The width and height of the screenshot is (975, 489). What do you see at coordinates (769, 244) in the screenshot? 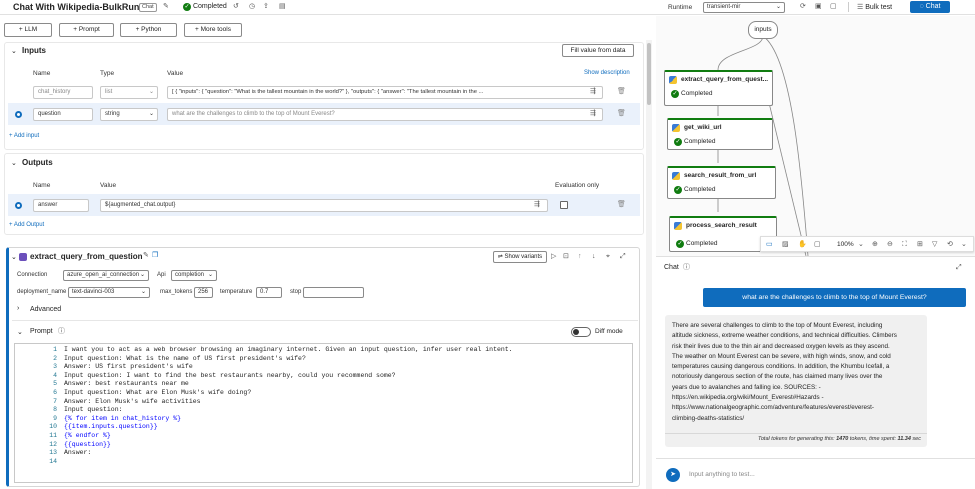
I see `chat-bubble-icon: ▭` at bounding box center [769, 244].